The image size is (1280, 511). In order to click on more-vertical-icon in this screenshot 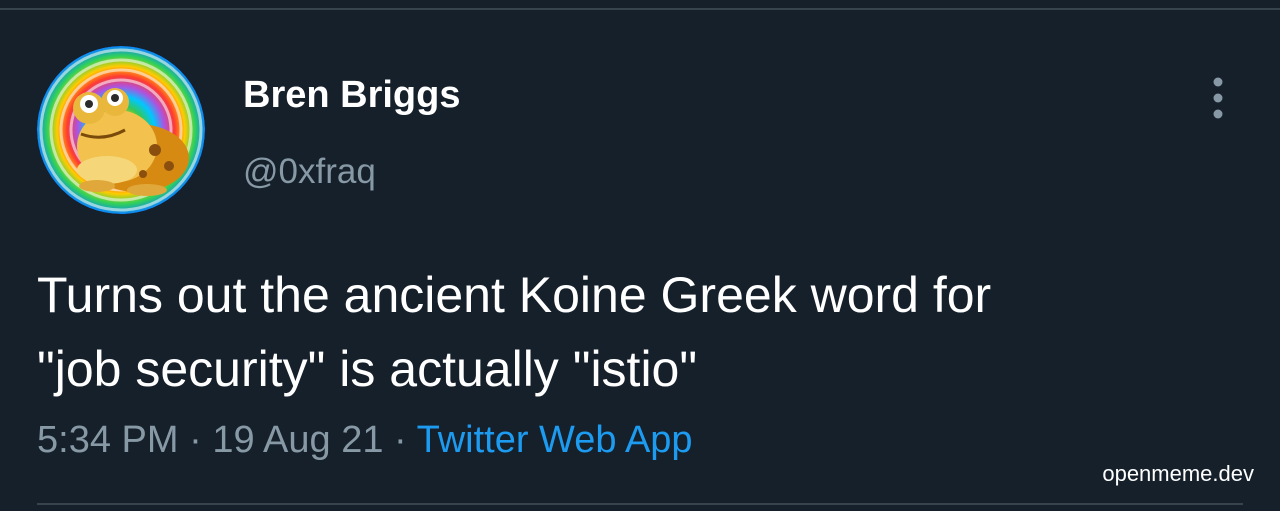, I will do `click(1218, 98)`.